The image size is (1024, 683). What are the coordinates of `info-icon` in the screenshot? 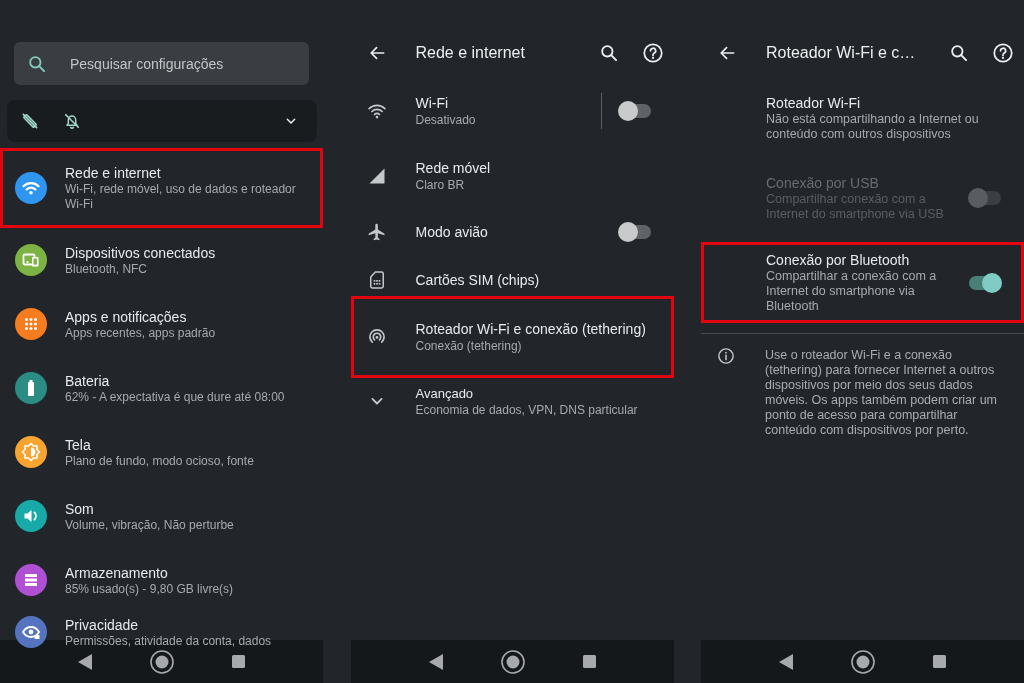 It's located at (726, 356).